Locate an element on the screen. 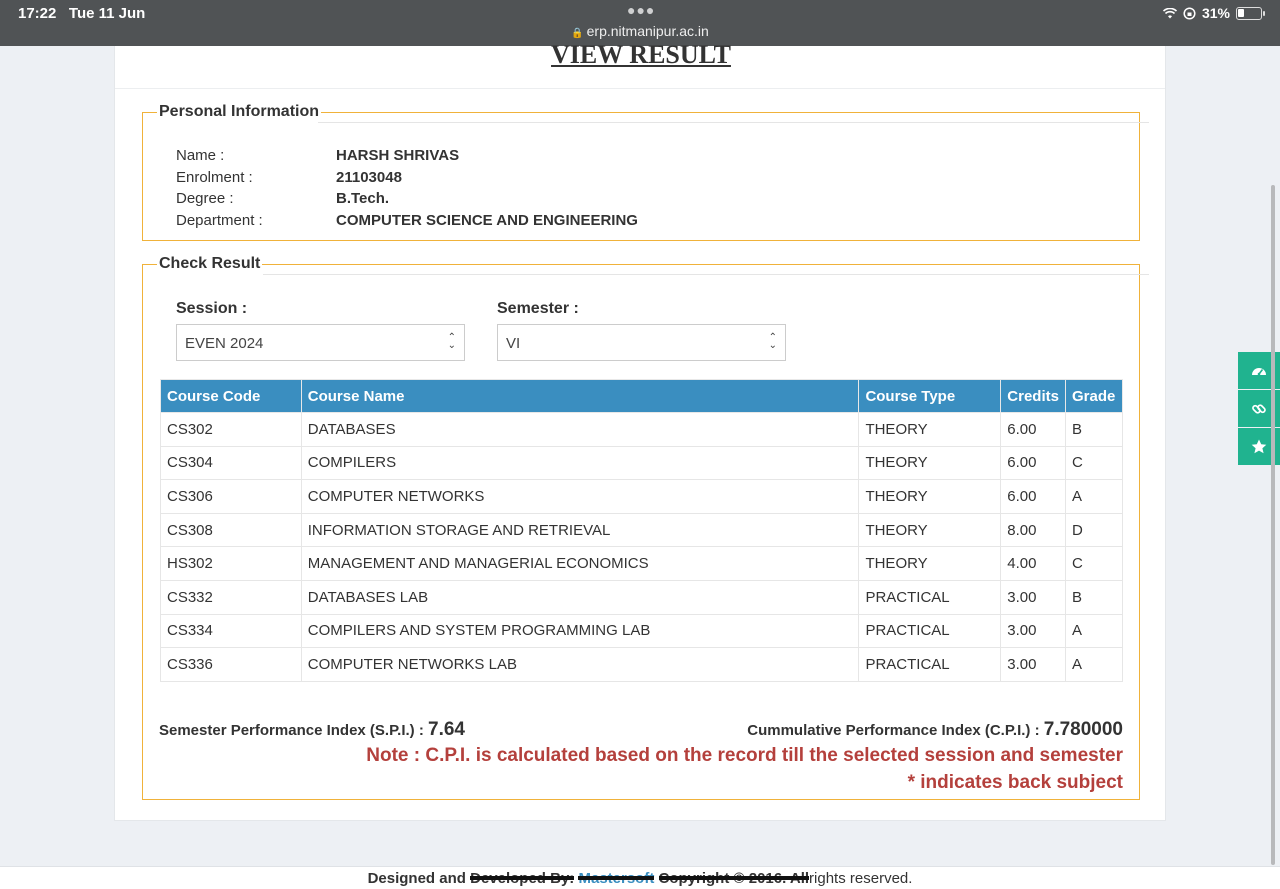  back-subject-note: * indicates back subject is located at coordinates (1015, 782).